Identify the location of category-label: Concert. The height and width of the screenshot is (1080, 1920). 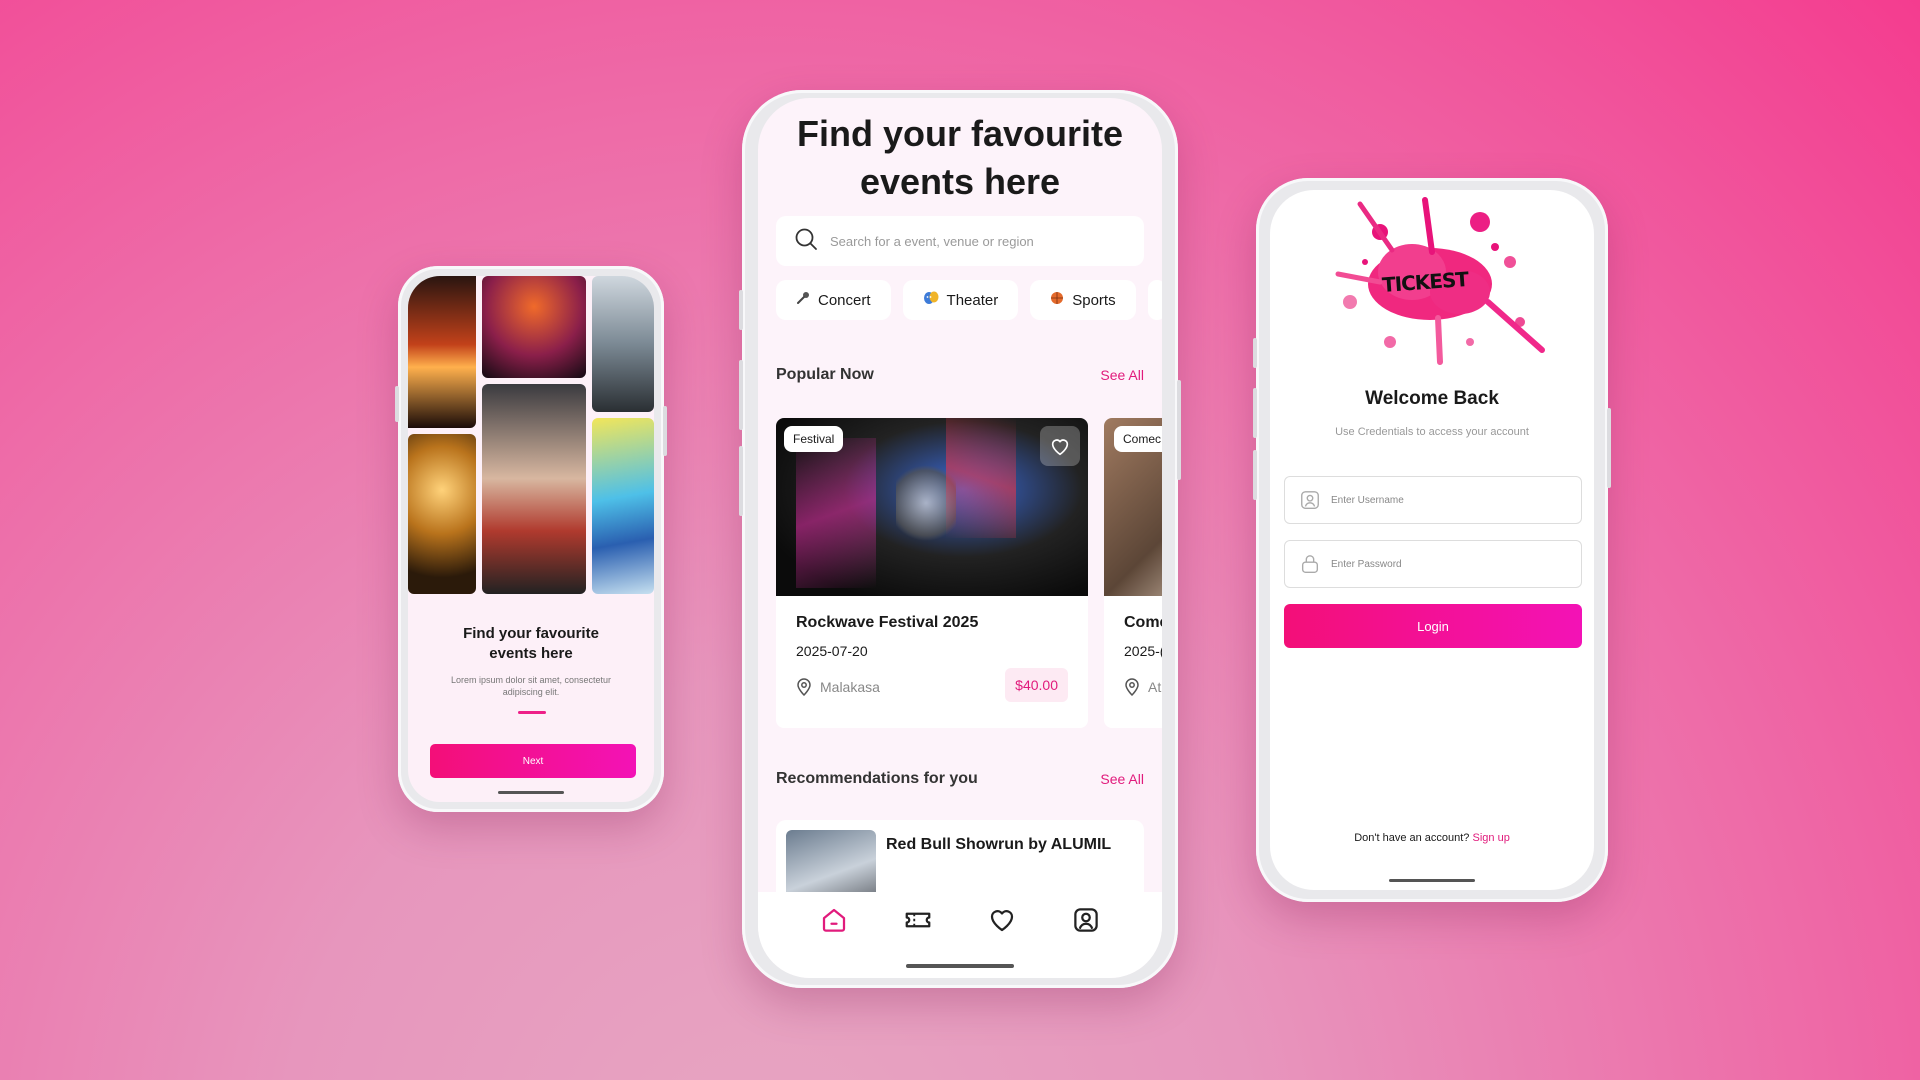
(844, 300).